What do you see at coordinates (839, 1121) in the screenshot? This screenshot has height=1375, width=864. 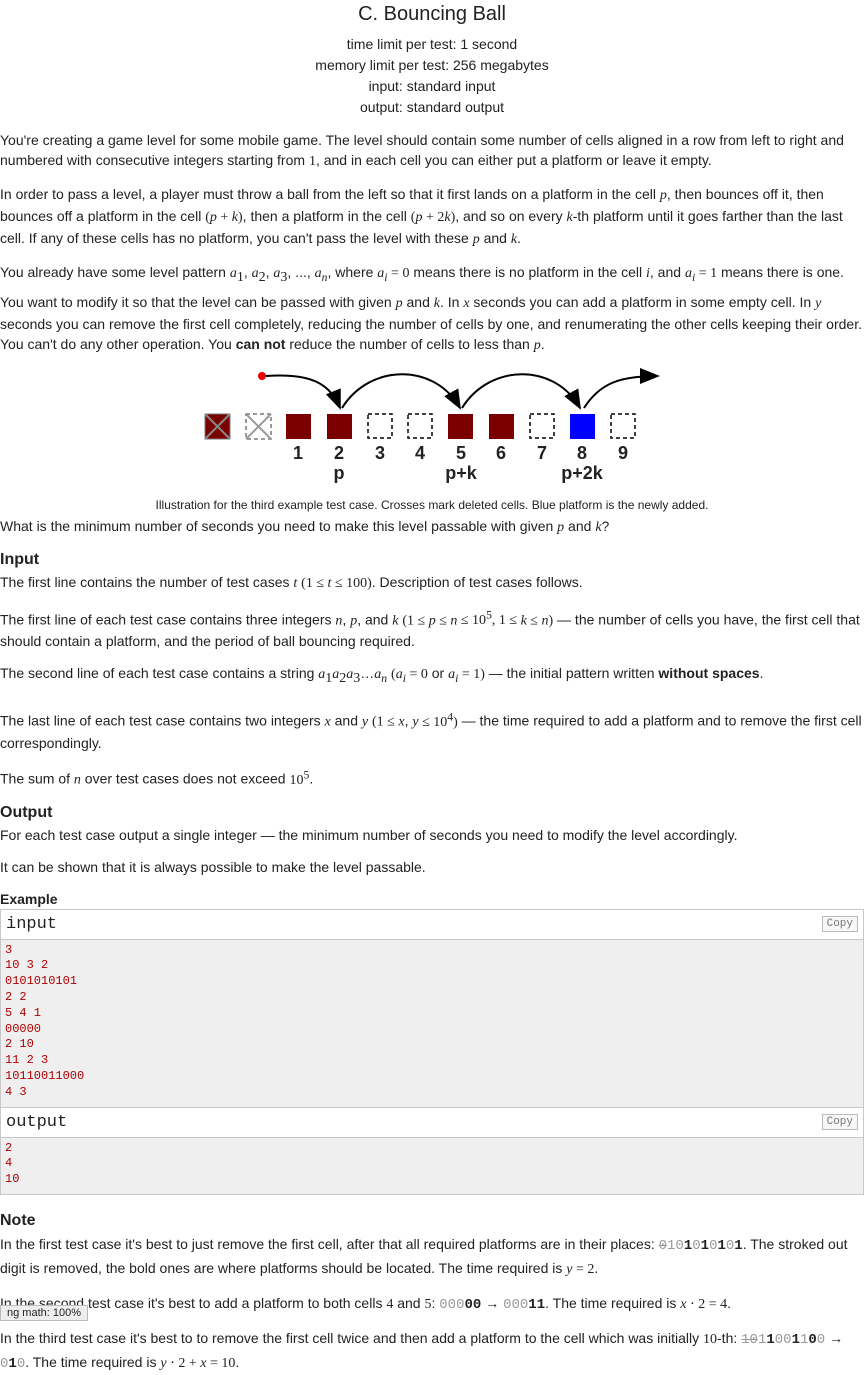 I see `copy-output-button: Copy` at bounding box center [839, 1121].